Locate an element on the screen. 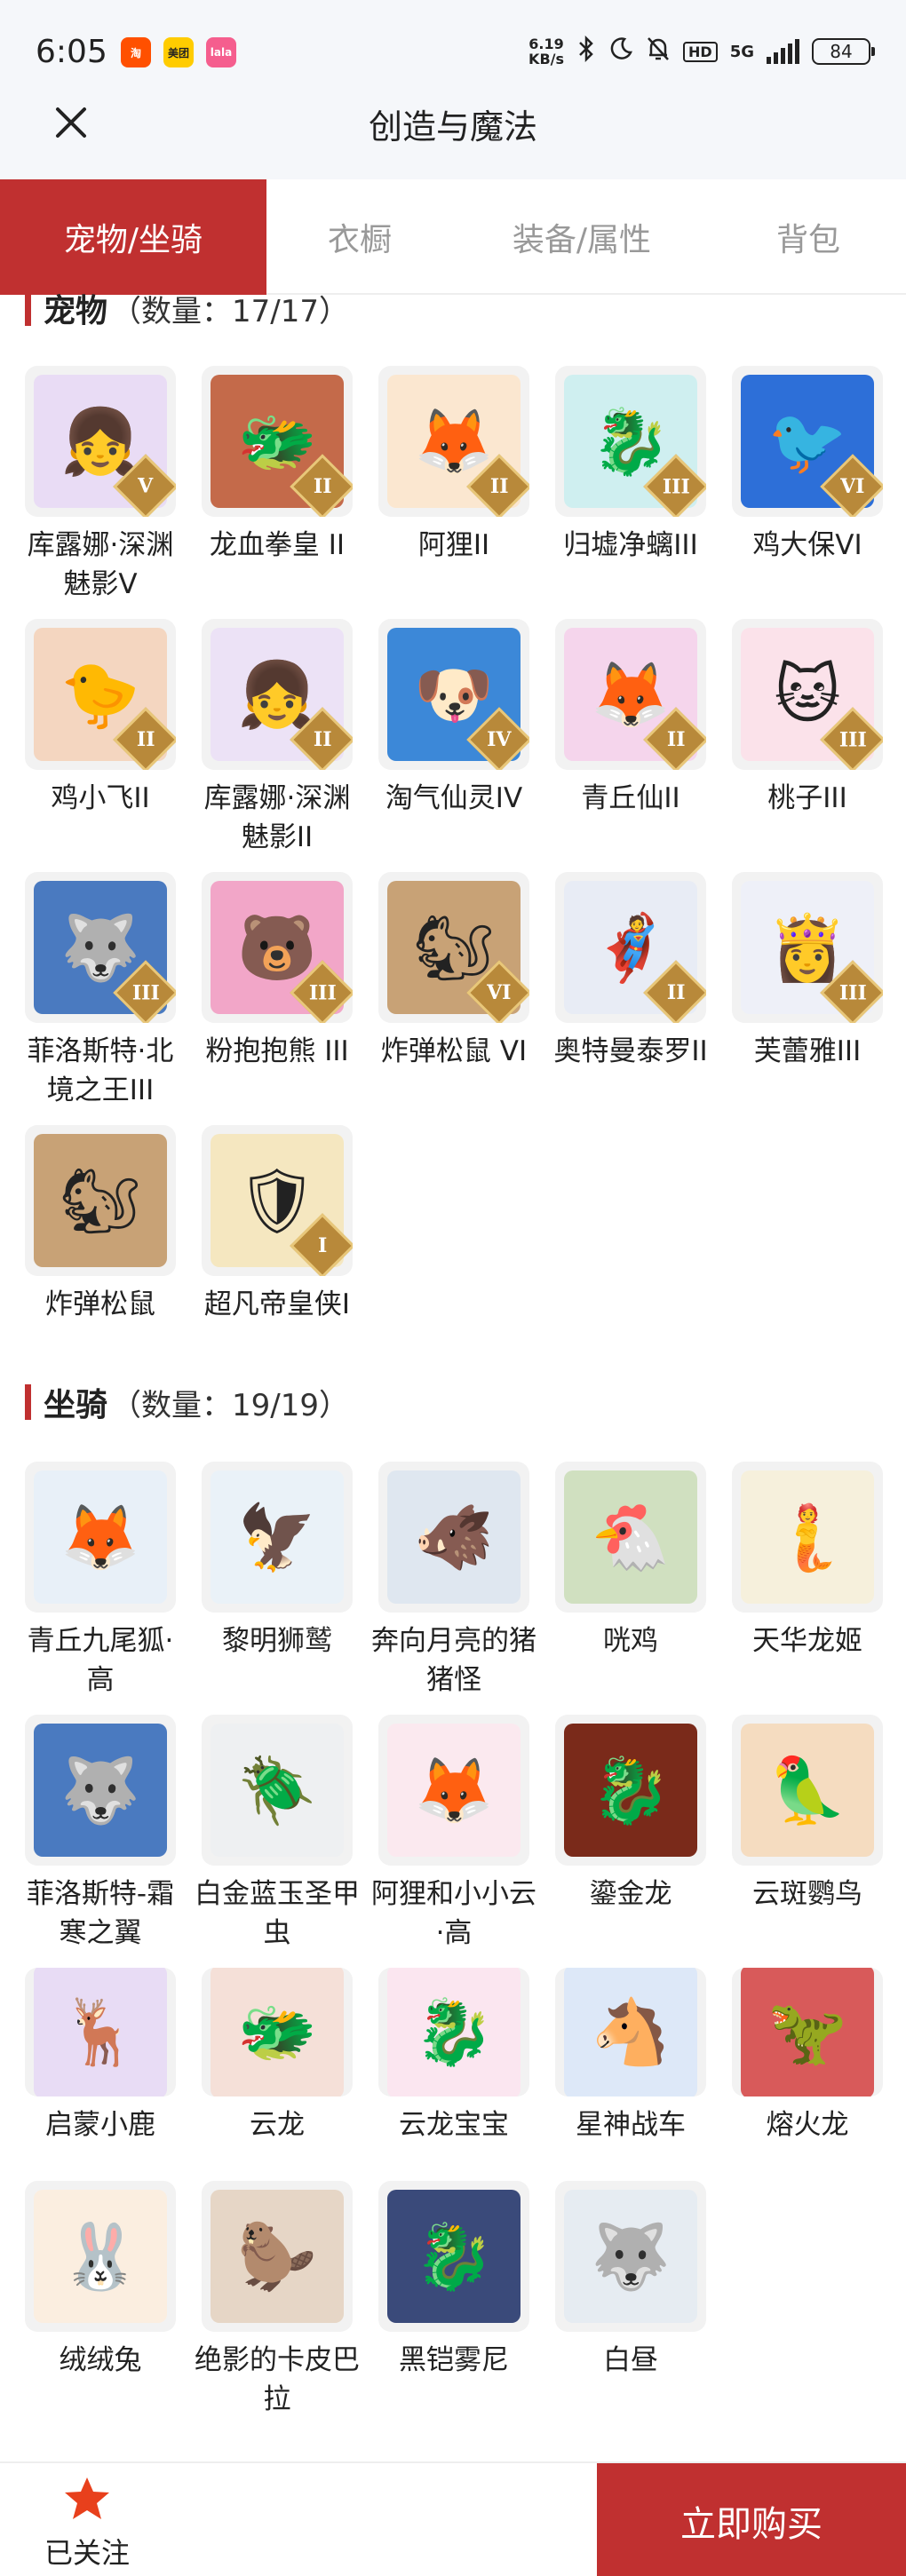 This screenshot has width=906, height=2576. mount-card: 🦌 启蒙小鹿 is located at coordinates (100, 2075).